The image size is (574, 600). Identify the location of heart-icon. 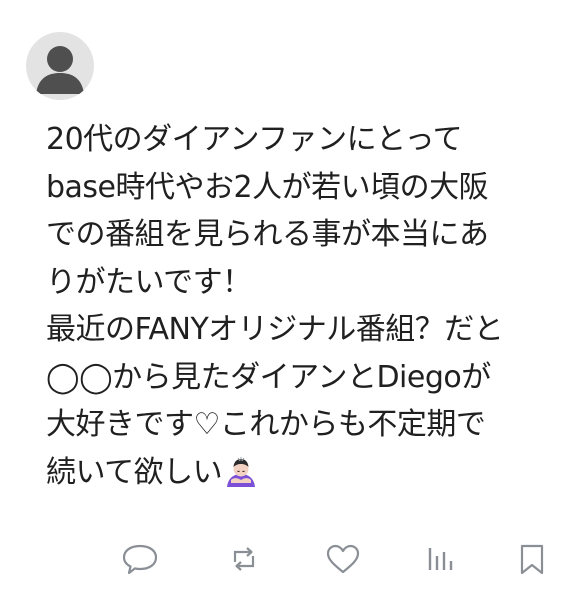
(343, 559).